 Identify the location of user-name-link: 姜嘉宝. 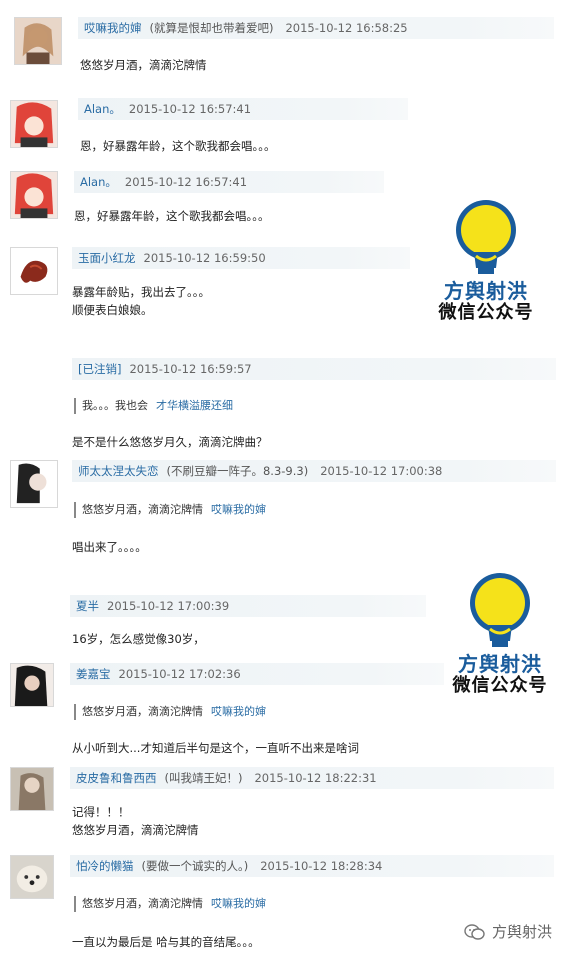
(93, 674).